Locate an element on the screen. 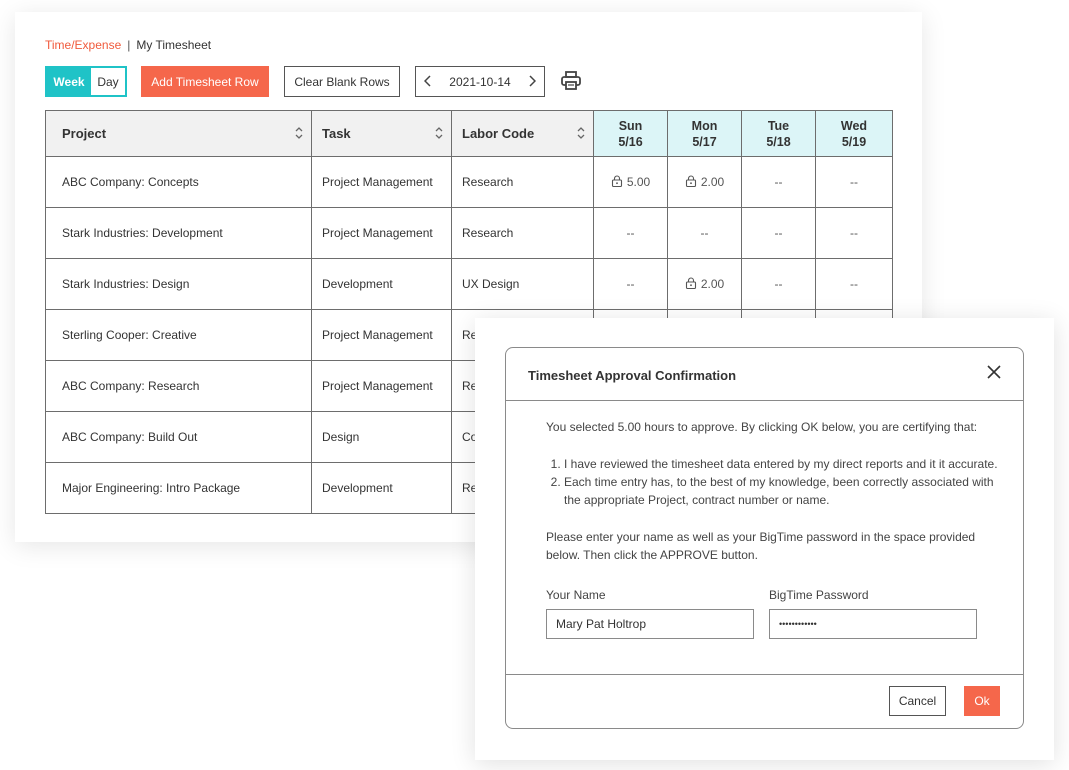 The image size is (1069, 770). project-cell: ABC Company: Research is located at coordinates (178, 386).